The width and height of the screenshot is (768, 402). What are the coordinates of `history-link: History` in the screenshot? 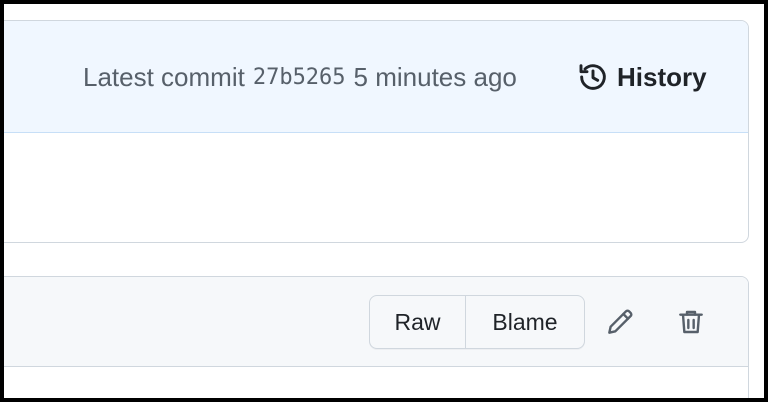 It's located at (642, 77).